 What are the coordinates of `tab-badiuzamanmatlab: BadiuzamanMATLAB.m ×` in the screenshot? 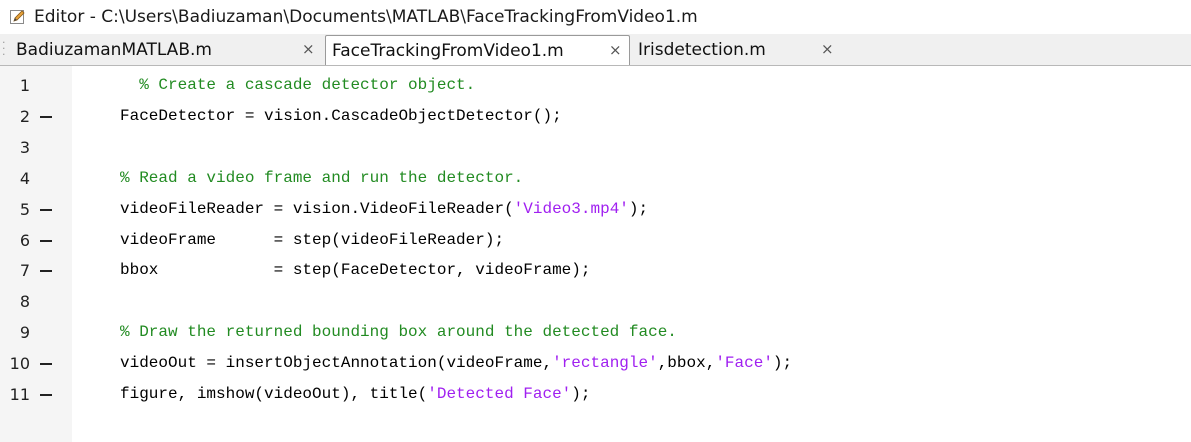 It's located at (166, 49).